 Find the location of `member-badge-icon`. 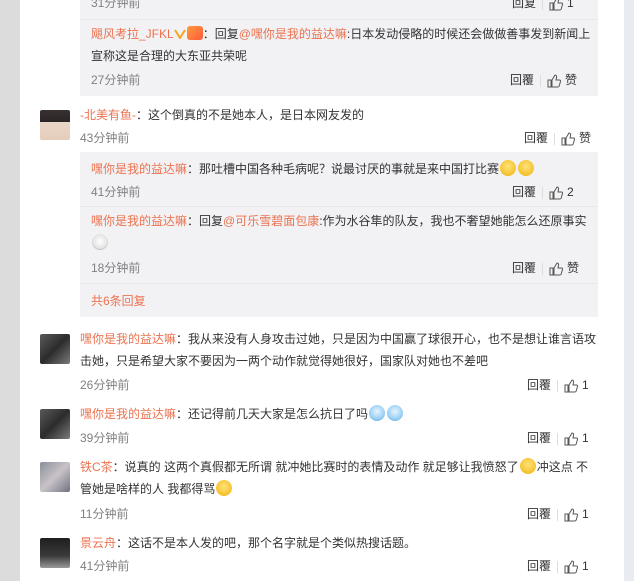

member-badge-icon is located at coordinates (194, 33).